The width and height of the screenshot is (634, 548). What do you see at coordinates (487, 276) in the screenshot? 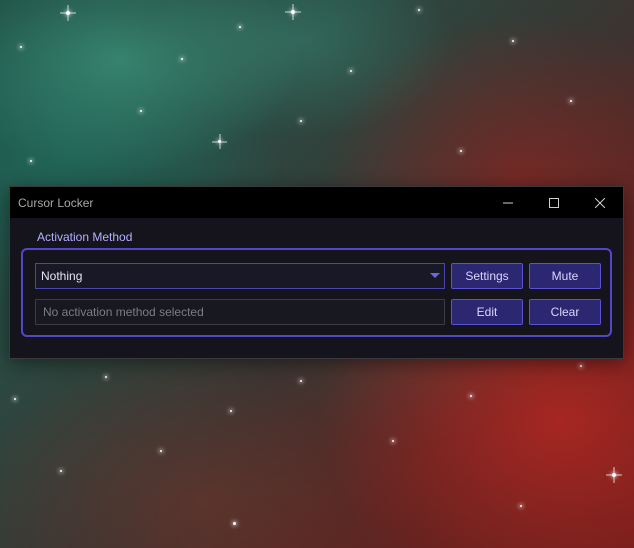
I see `settings-button: Settings` at bounding box center [487, 276].